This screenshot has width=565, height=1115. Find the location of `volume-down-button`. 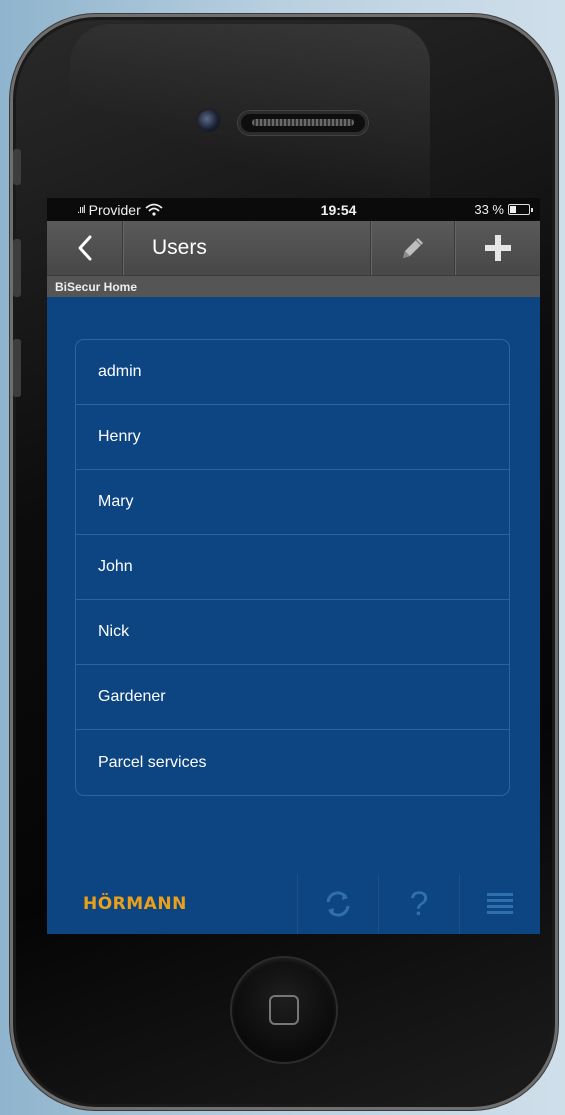

volume-down-button is located at coordinates (17, 368).